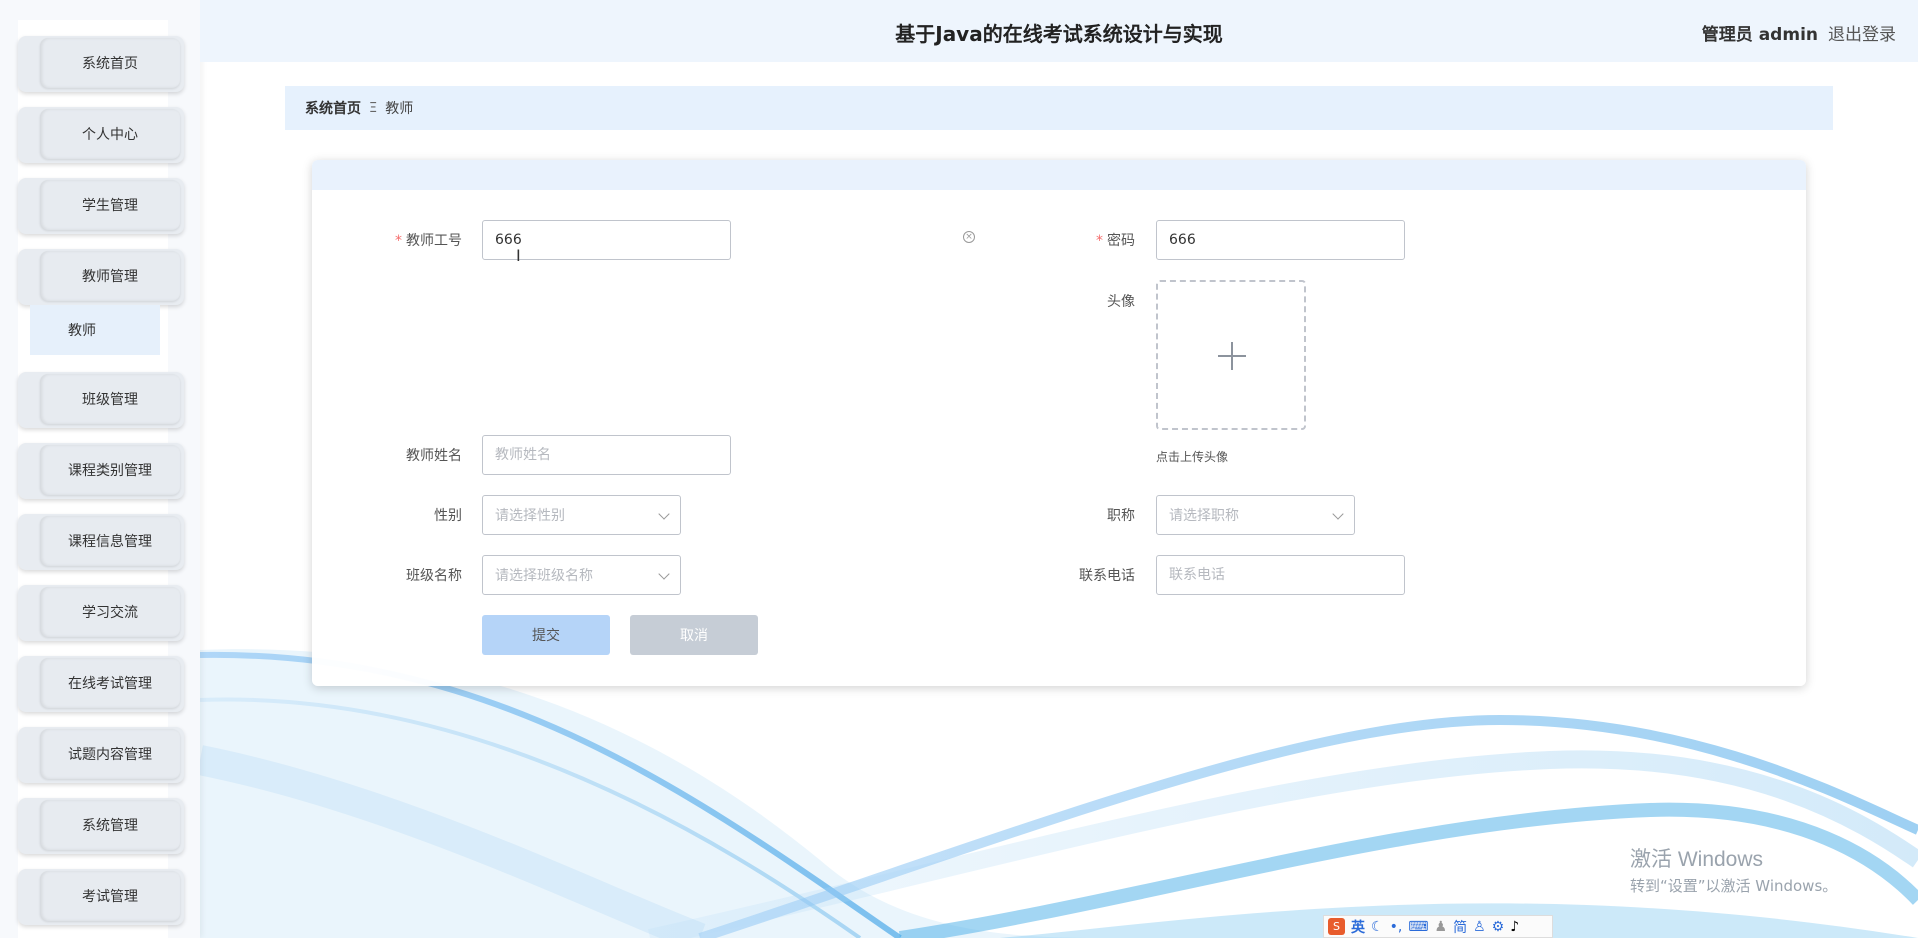 The width and height of the screenshot is (1918, 938). What do you see at coordinates (1460, 927) in the screenshot?
I see `ime-mode-toggle: 简` at bounding box center [1460, 927].